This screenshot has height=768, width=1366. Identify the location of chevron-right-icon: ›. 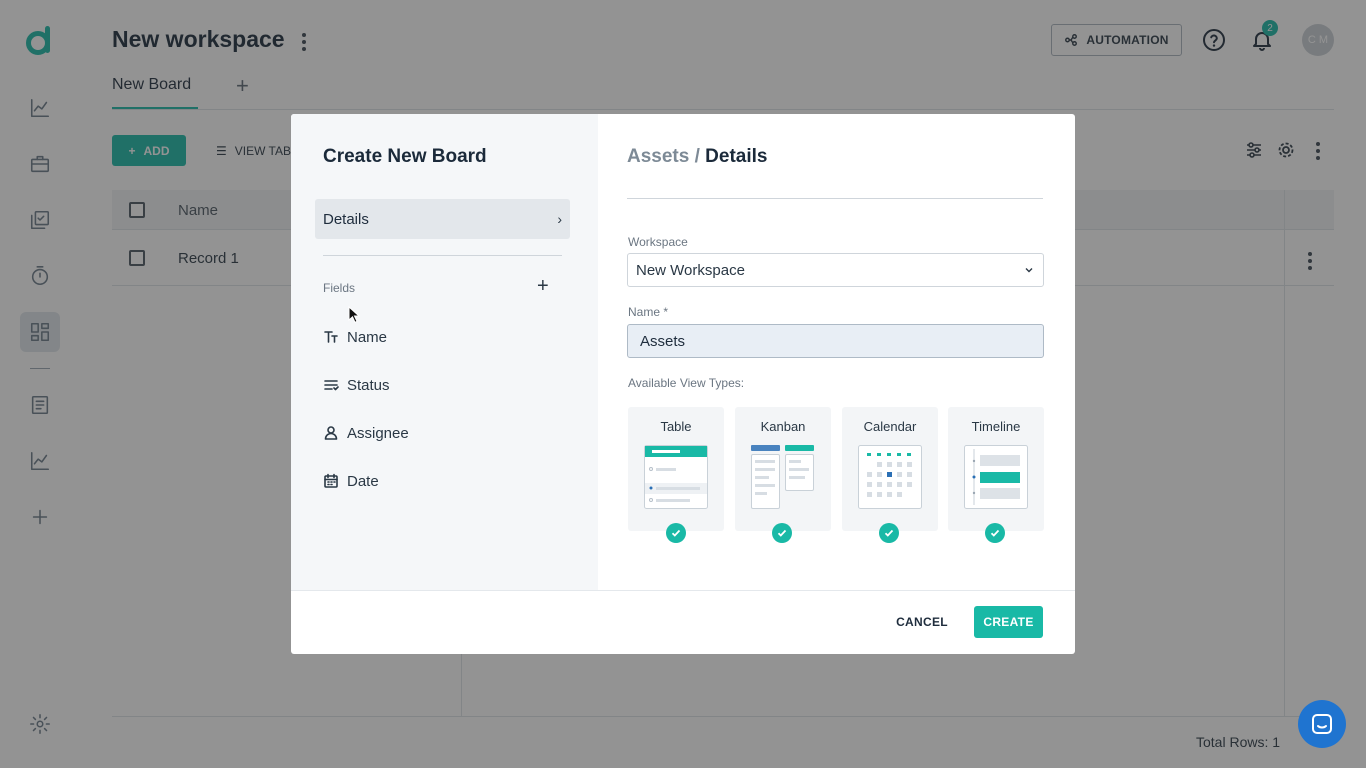
(559, 219).